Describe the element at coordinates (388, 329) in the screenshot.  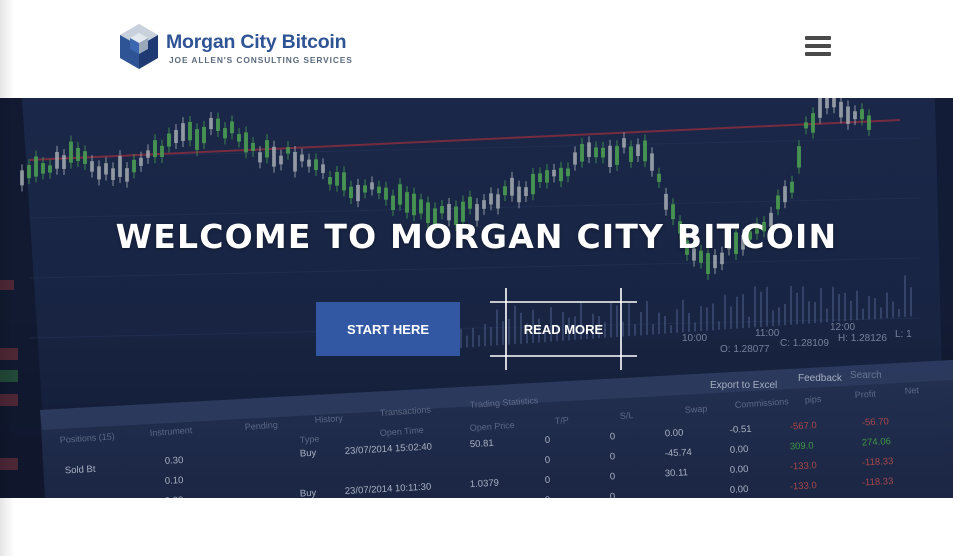
I see `start-here-button: START HERE` at that location.